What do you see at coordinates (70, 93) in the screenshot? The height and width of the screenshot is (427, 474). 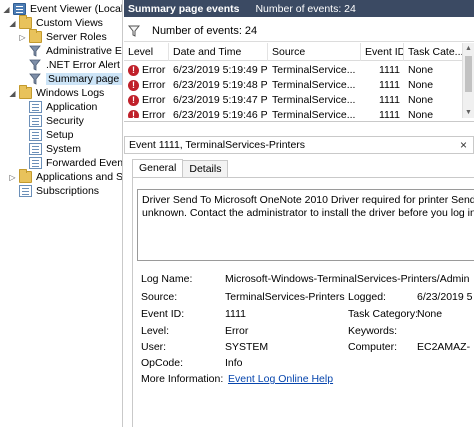 I see `tree-item-label: Windows Logs` at bounding box center [70, 93].